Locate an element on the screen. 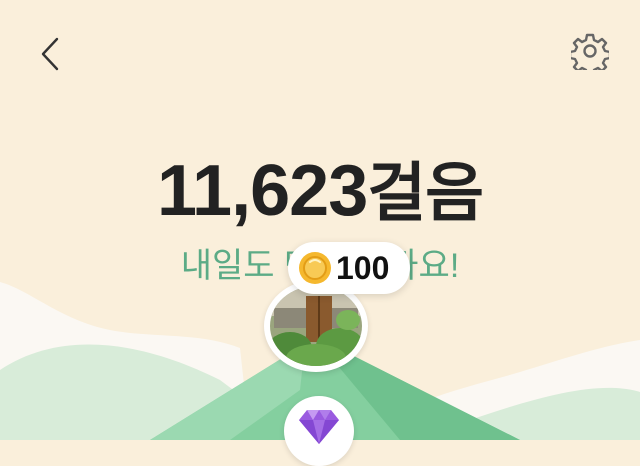 This screenshot has height=466, width=640. chevron-left-icon is located at coordinates (50, 54).